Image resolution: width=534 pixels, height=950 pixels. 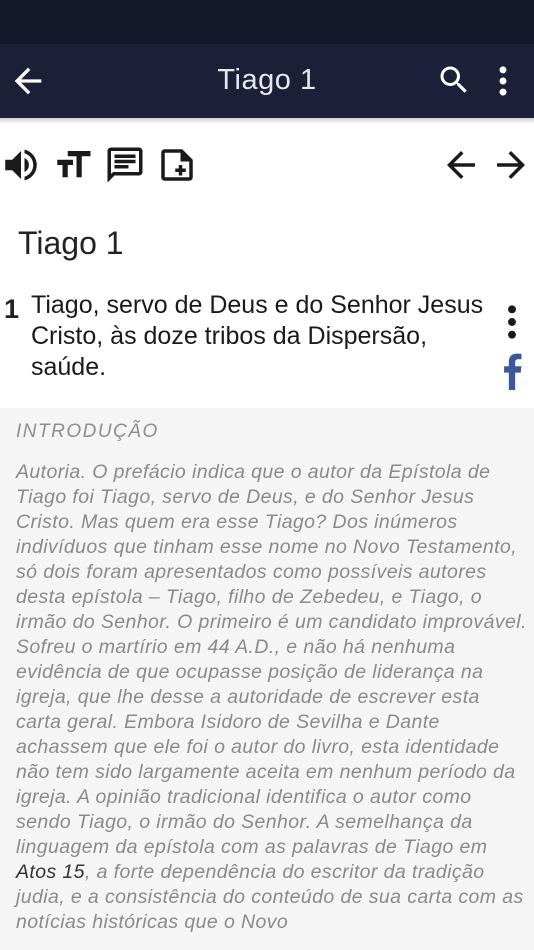 I want to click on add-note-icon, so click(x=177, y=165).